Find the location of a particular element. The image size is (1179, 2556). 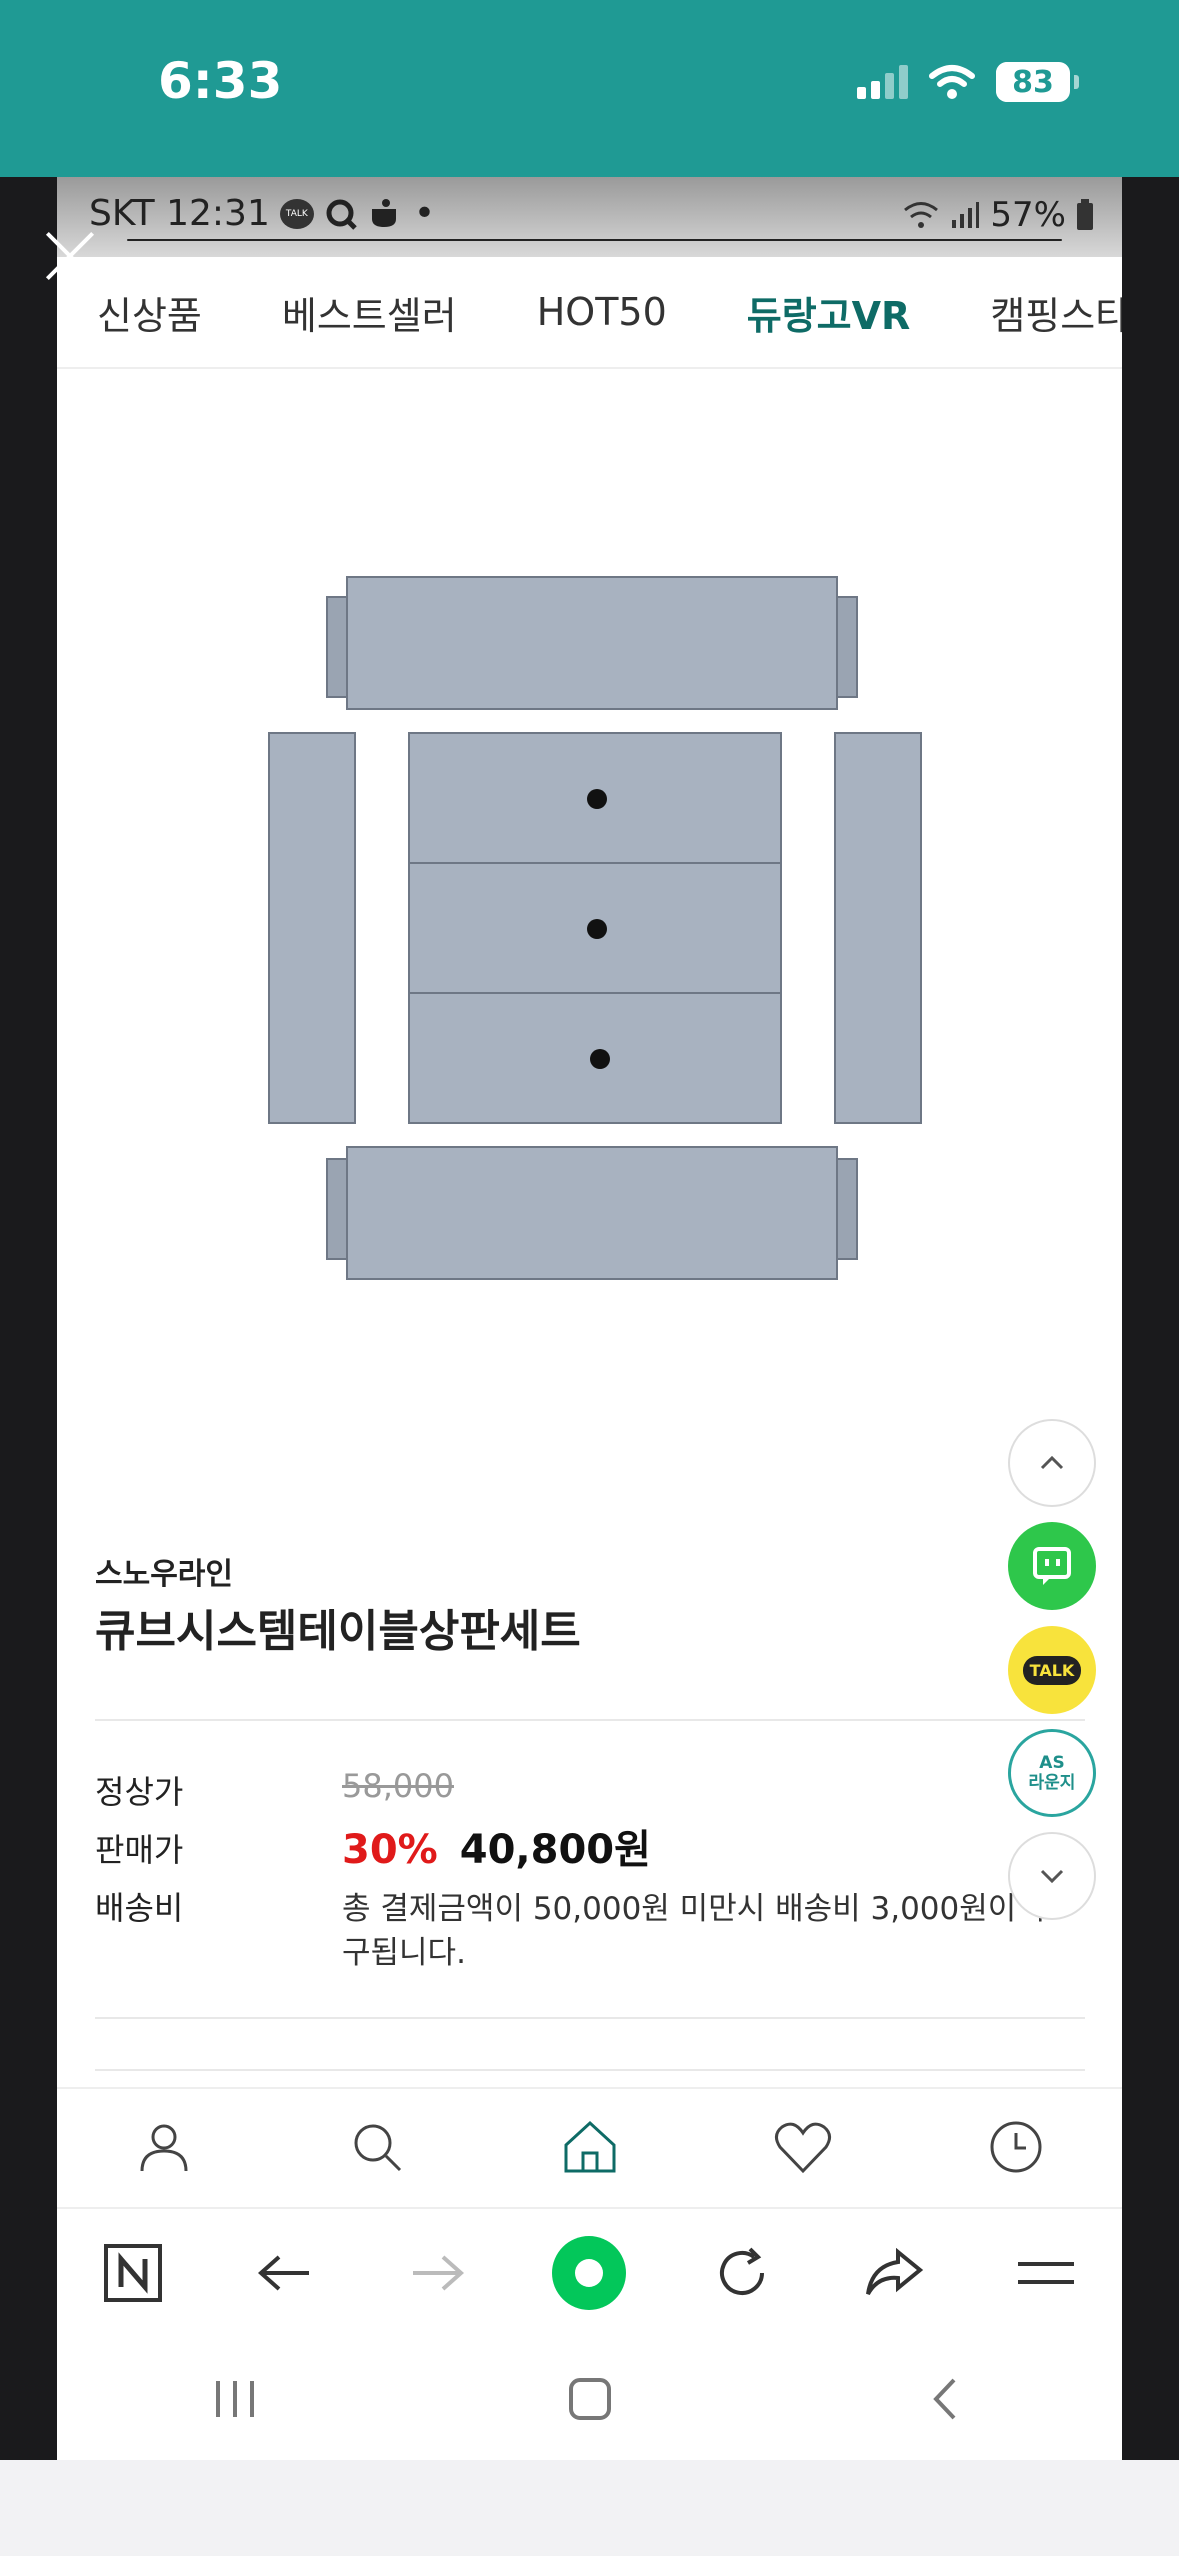

shipping-text-2: 구됩니다. is located at coordinates (404, 1953).